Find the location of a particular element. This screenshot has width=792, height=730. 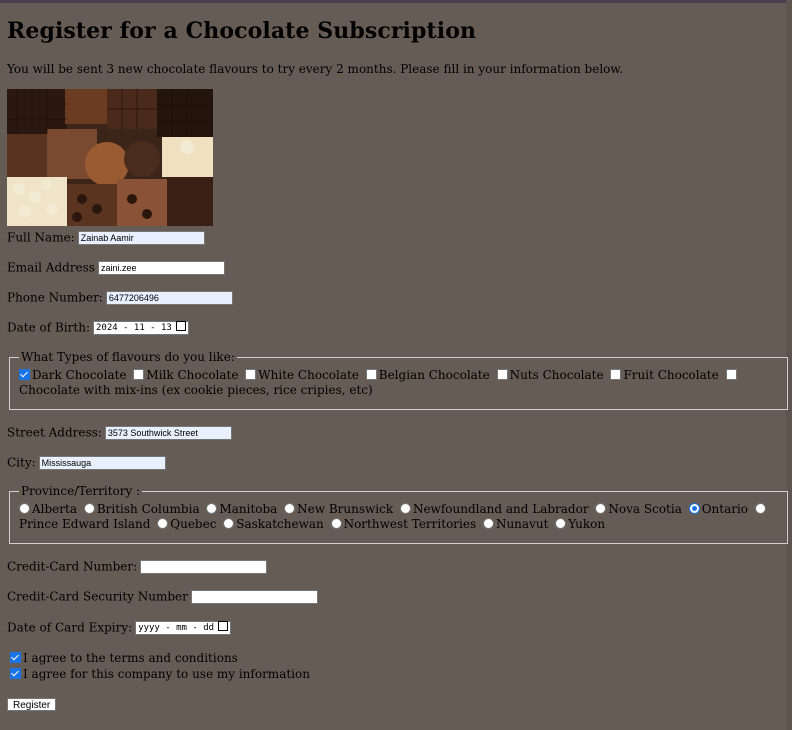

city-row: City: is located at coordinates (86, 462).